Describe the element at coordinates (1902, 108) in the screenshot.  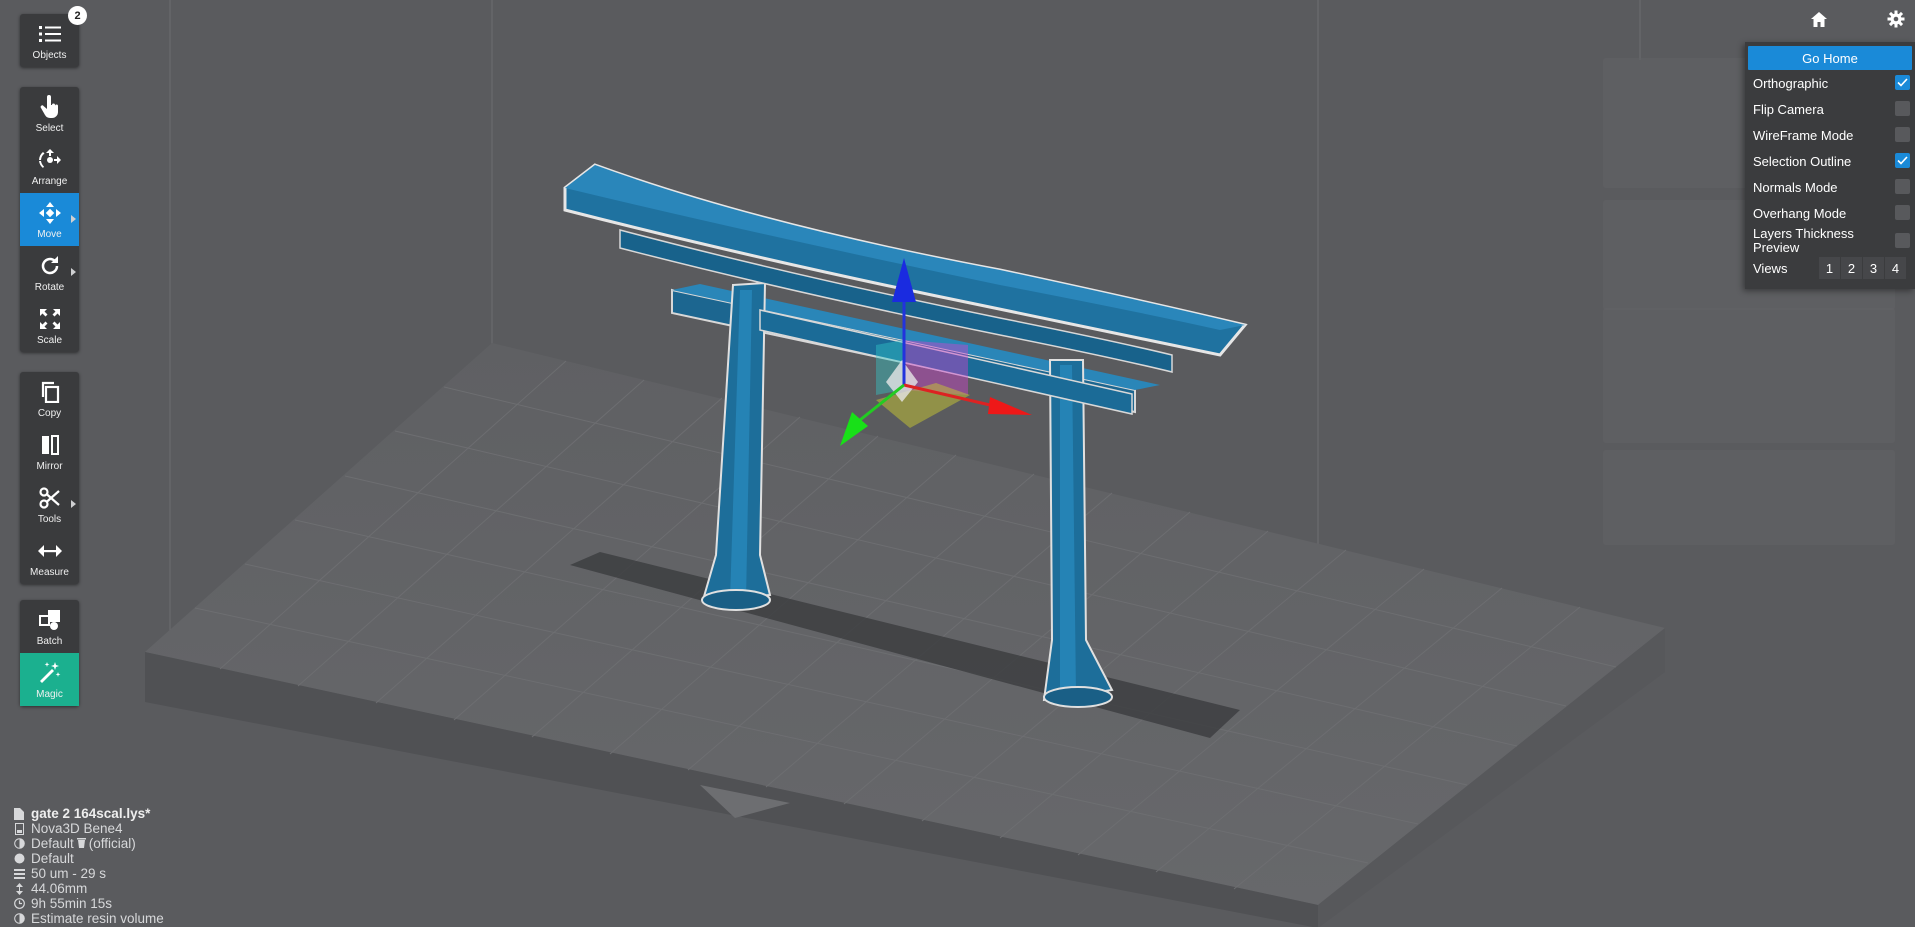
I see `flip-camera-checkbox` at that location.